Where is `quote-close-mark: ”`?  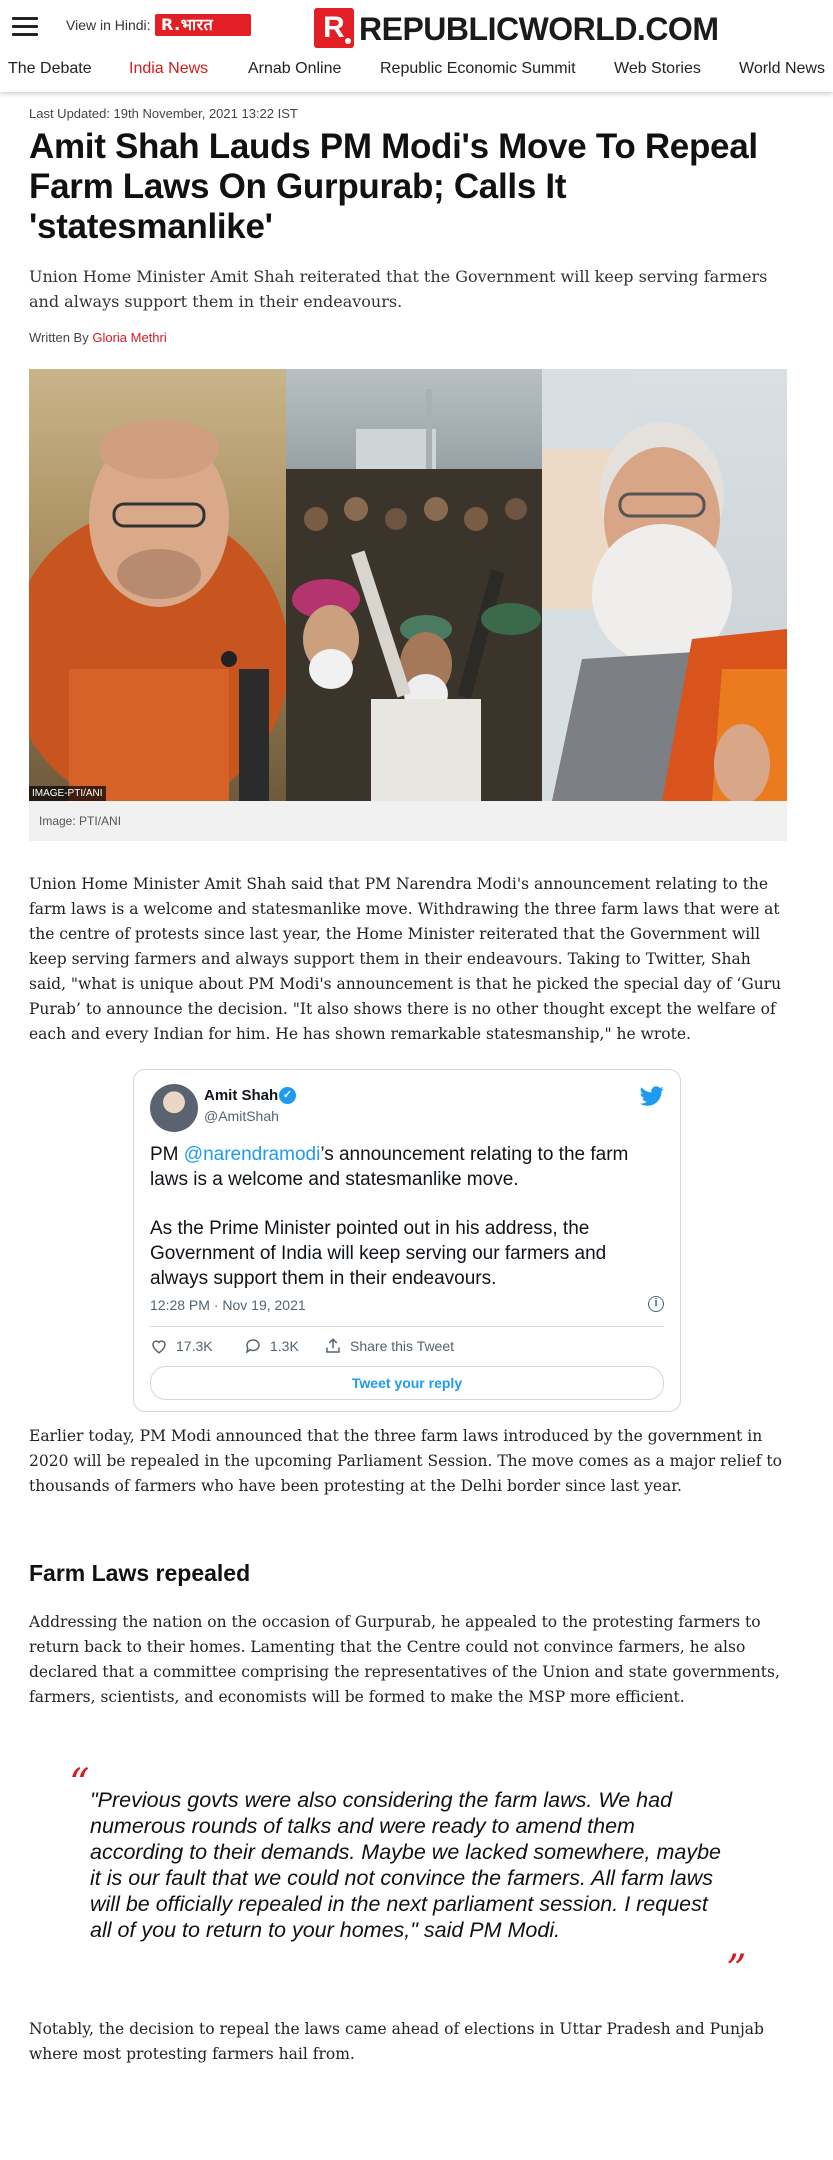 quote-close-mark: ” is located at coordinates (736, 1970).